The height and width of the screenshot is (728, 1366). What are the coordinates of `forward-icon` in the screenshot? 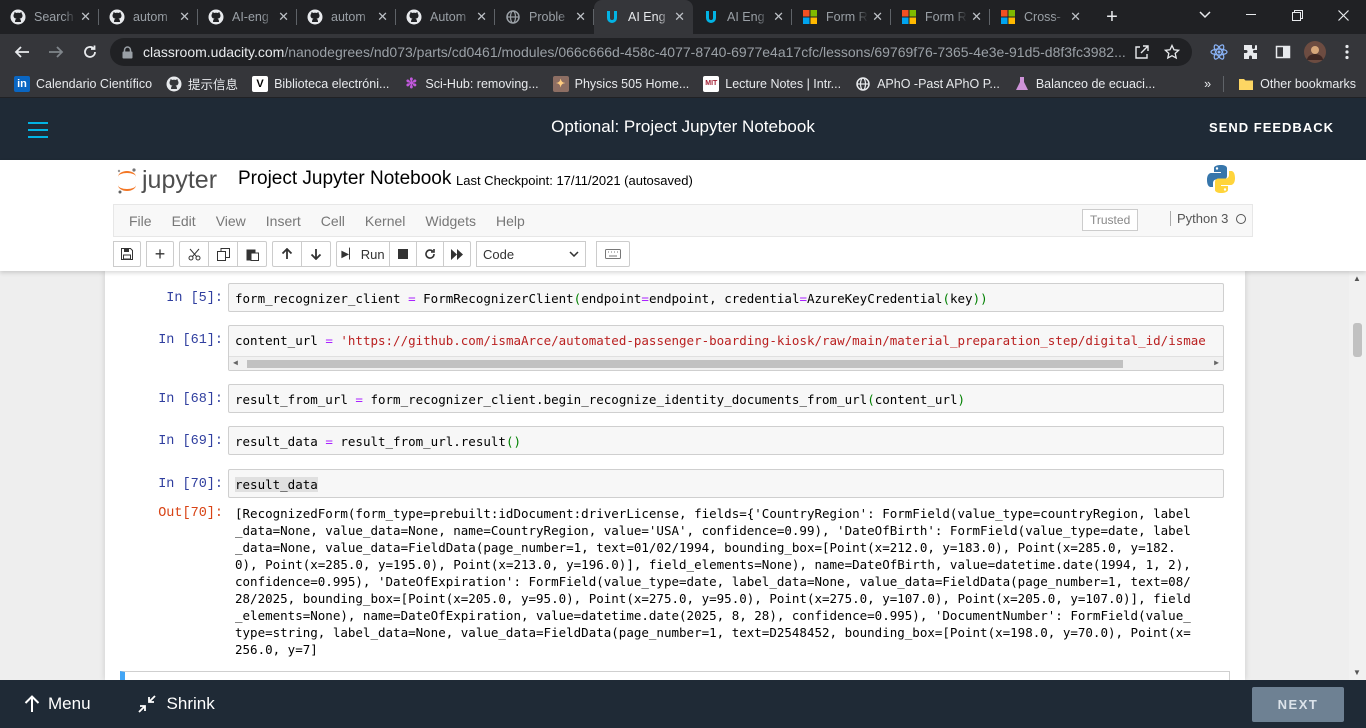 It's located at (56, 52).